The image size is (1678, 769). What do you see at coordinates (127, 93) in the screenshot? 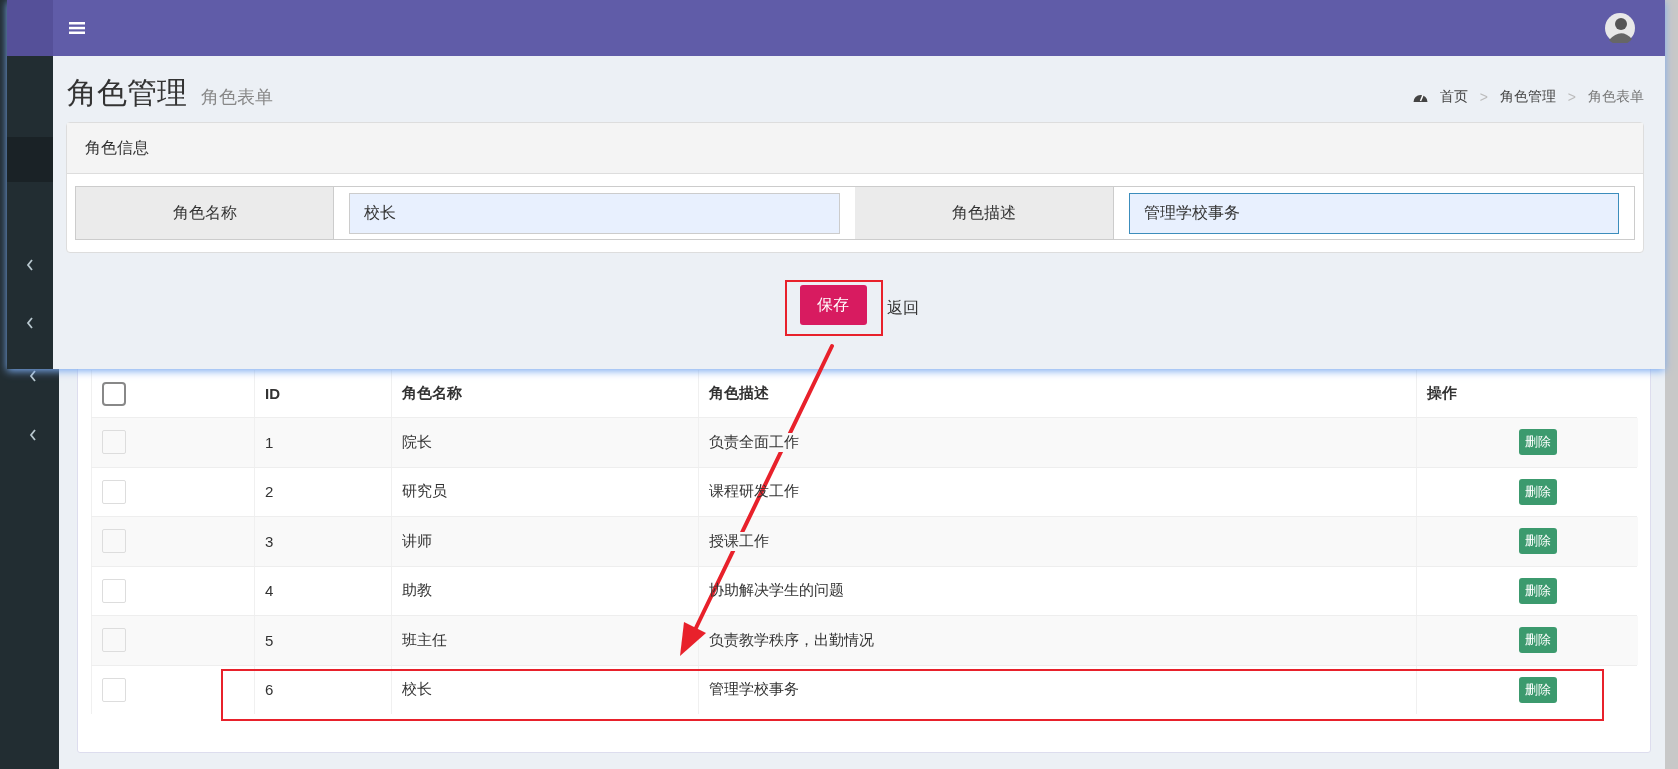
I see `page-title: 角色管理` at bounding box center [127, 93].